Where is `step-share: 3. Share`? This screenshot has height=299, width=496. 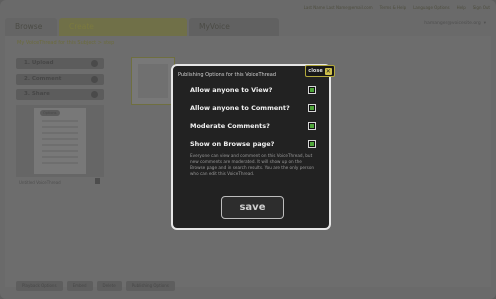
step-share: 3. Share is located at coordinates (60, 94).